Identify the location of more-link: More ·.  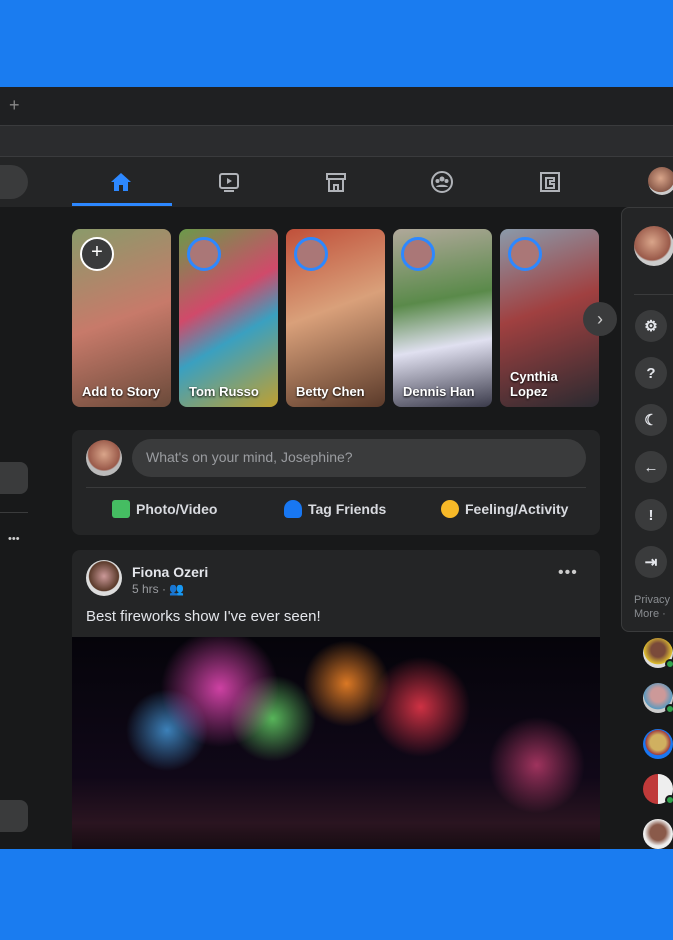
(653, 614).